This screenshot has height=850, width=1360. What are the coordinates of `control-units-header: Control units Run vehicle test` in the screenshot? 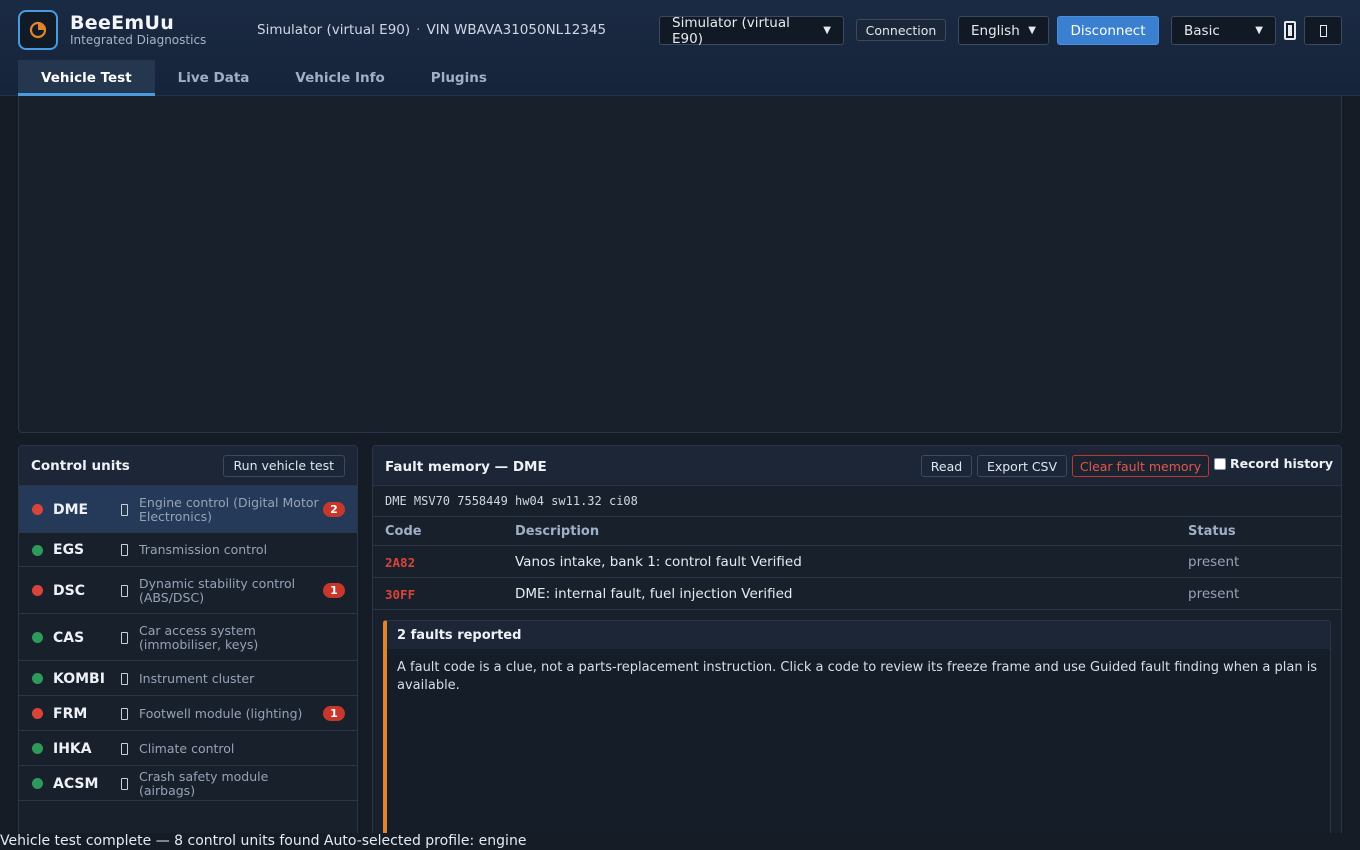 It's located at (188, 466).